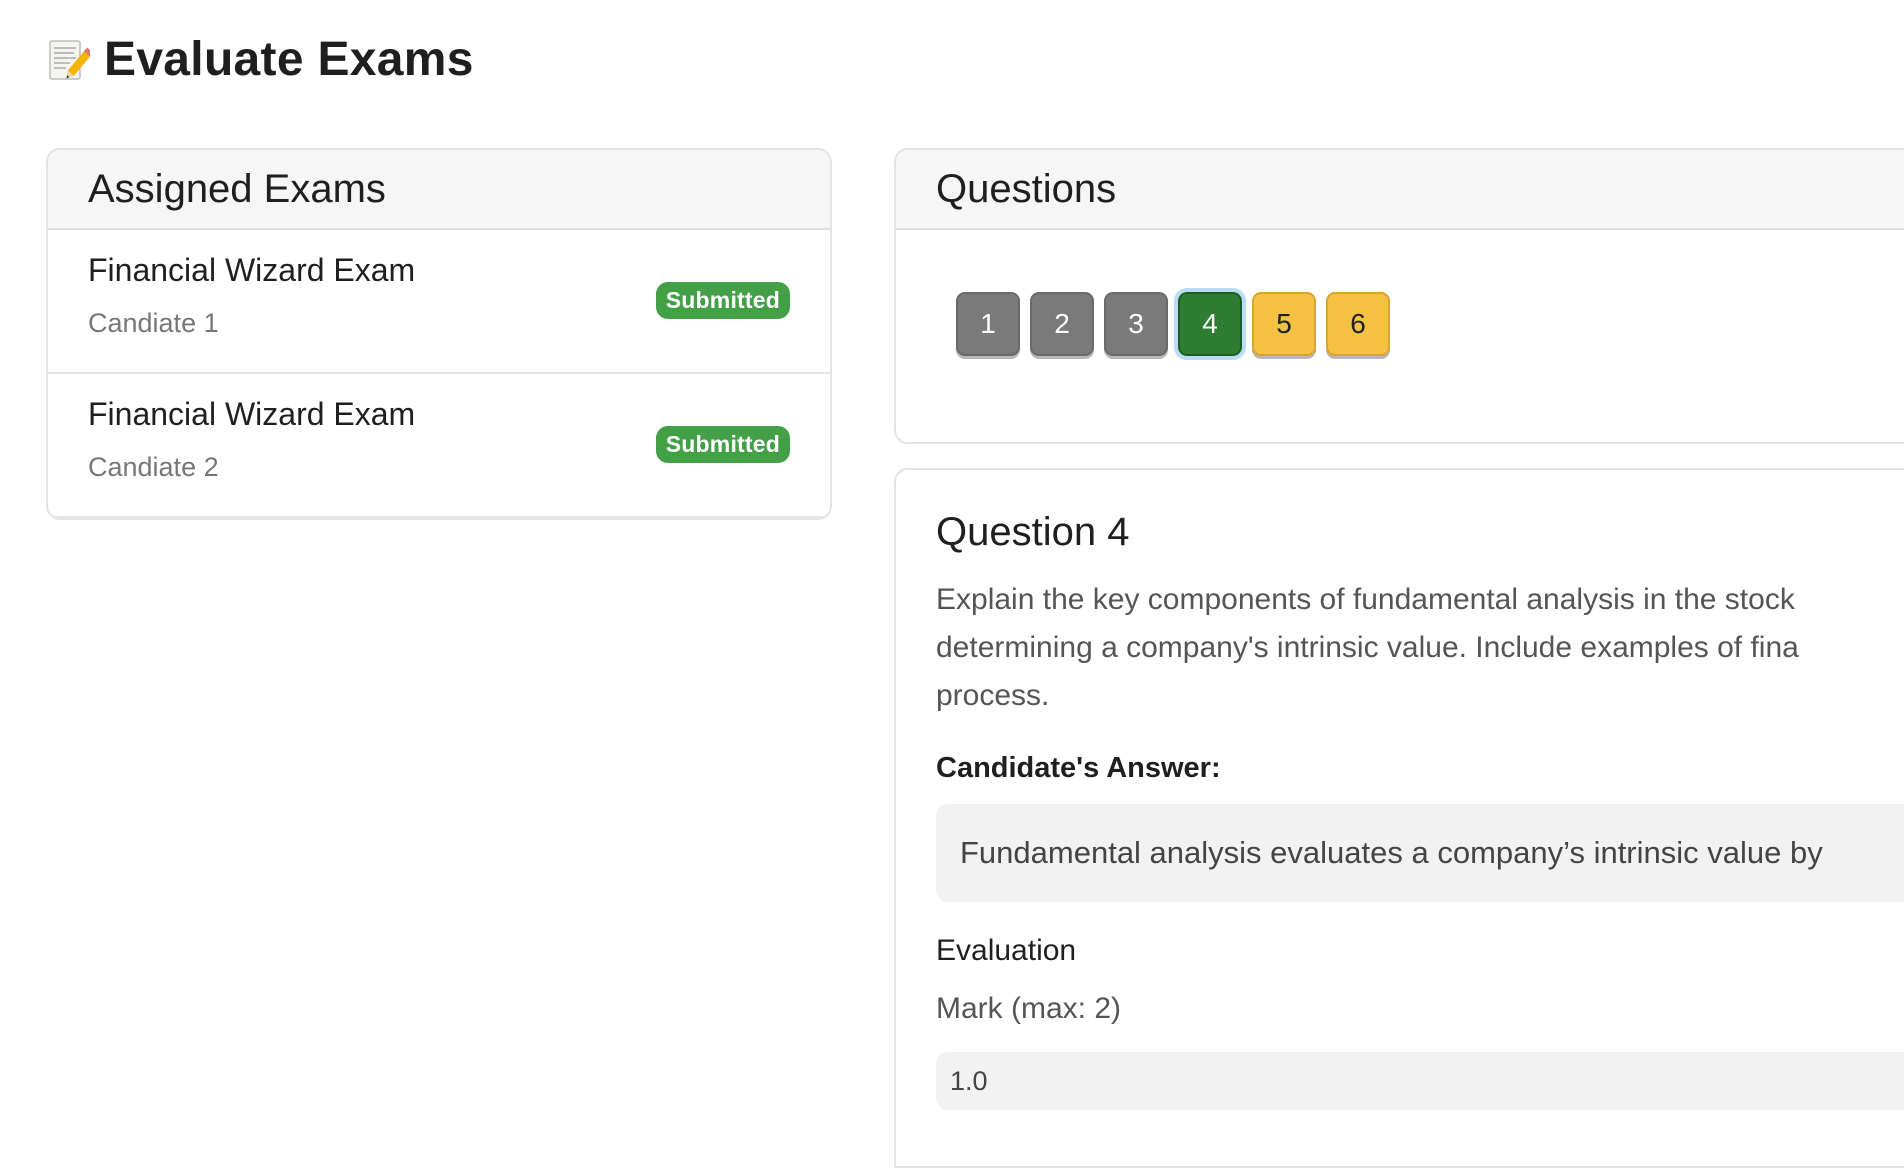 The image size is (1904, 1168). Describe the element at coordinates (1210, 324) in the screenshot. I see `question-button-4: 4` at that location.